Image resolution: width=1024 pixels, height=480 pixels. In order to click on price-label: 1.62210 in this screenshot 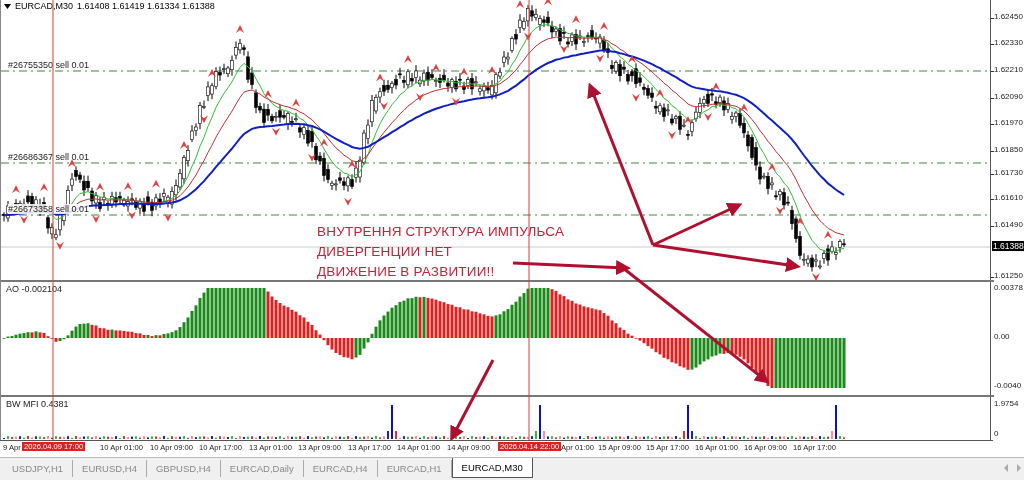, I will do `click(1008, 69)`.